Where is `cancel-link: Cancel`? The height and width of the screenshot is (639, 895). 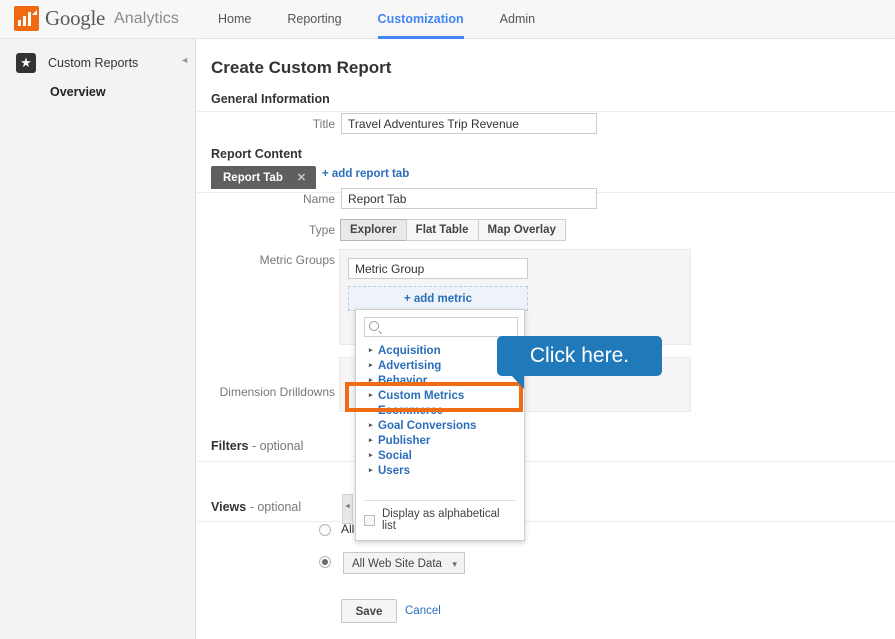 cancel-link: Cancel is located at coordinates (423, 611).